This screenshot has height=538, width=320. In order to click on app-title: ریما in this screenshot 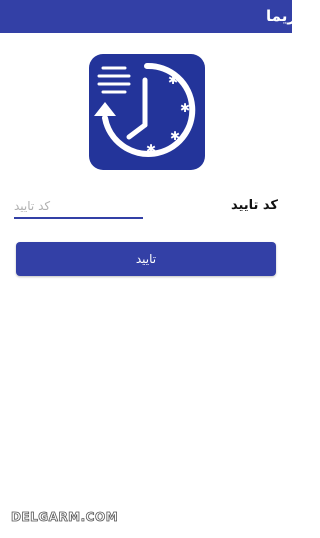, I will do `click(281, 16)`.